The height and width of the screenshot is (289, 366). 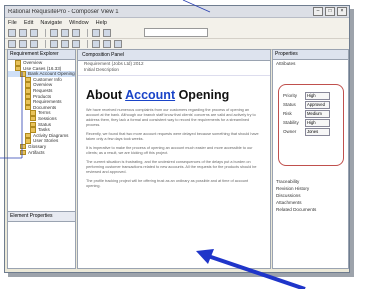 I want to click on redo-icon, so click(x=107, y=32).